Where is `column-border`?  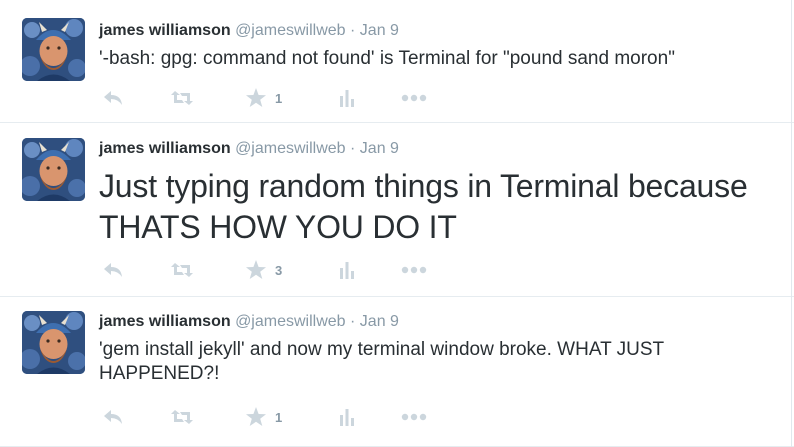
column-border is located at coordinates (791, 223).